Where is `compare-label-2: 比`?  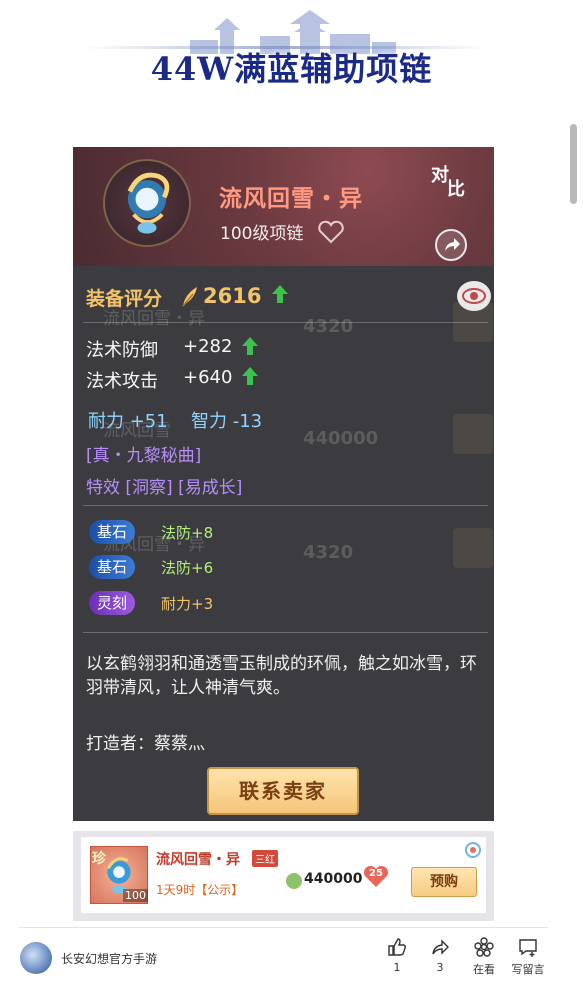 compare-label-2: 比 is located at coordinates (456, 189).